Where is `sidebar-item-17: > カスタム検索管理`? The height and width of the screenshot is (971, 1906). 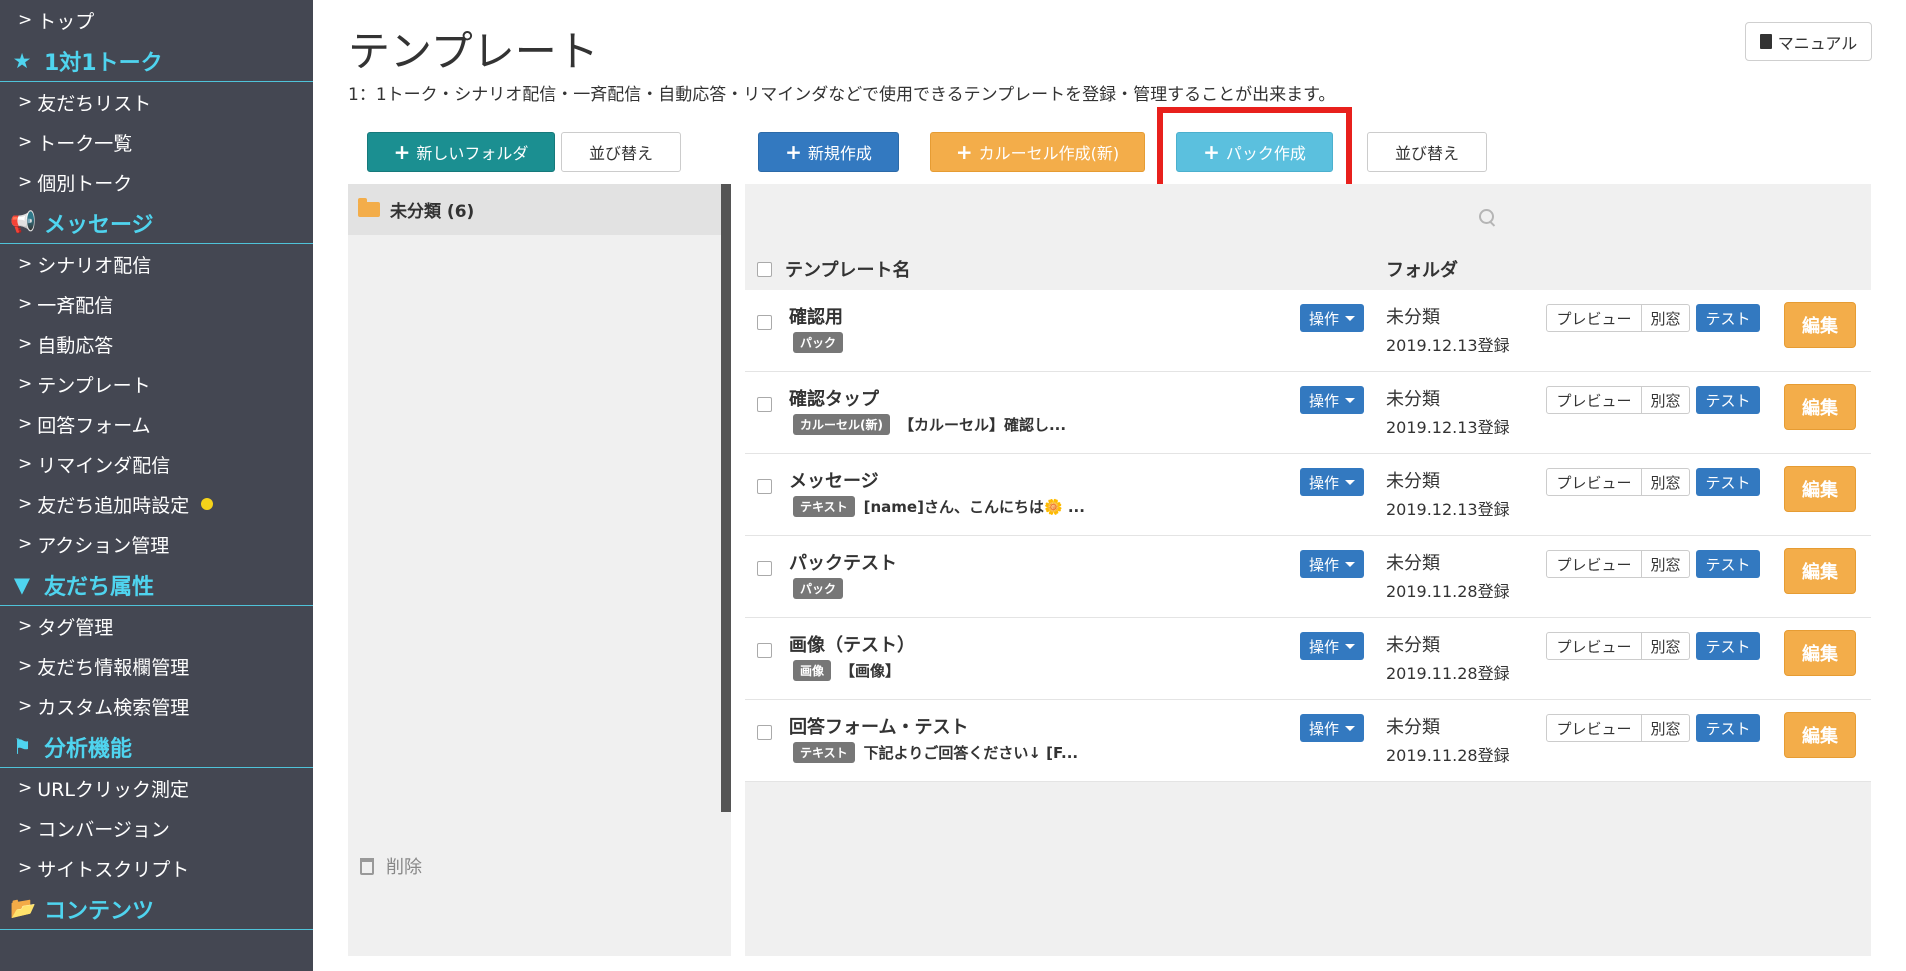 sidebar-item-17: > カスタム検索管理 is located at coordinates (156, 706).